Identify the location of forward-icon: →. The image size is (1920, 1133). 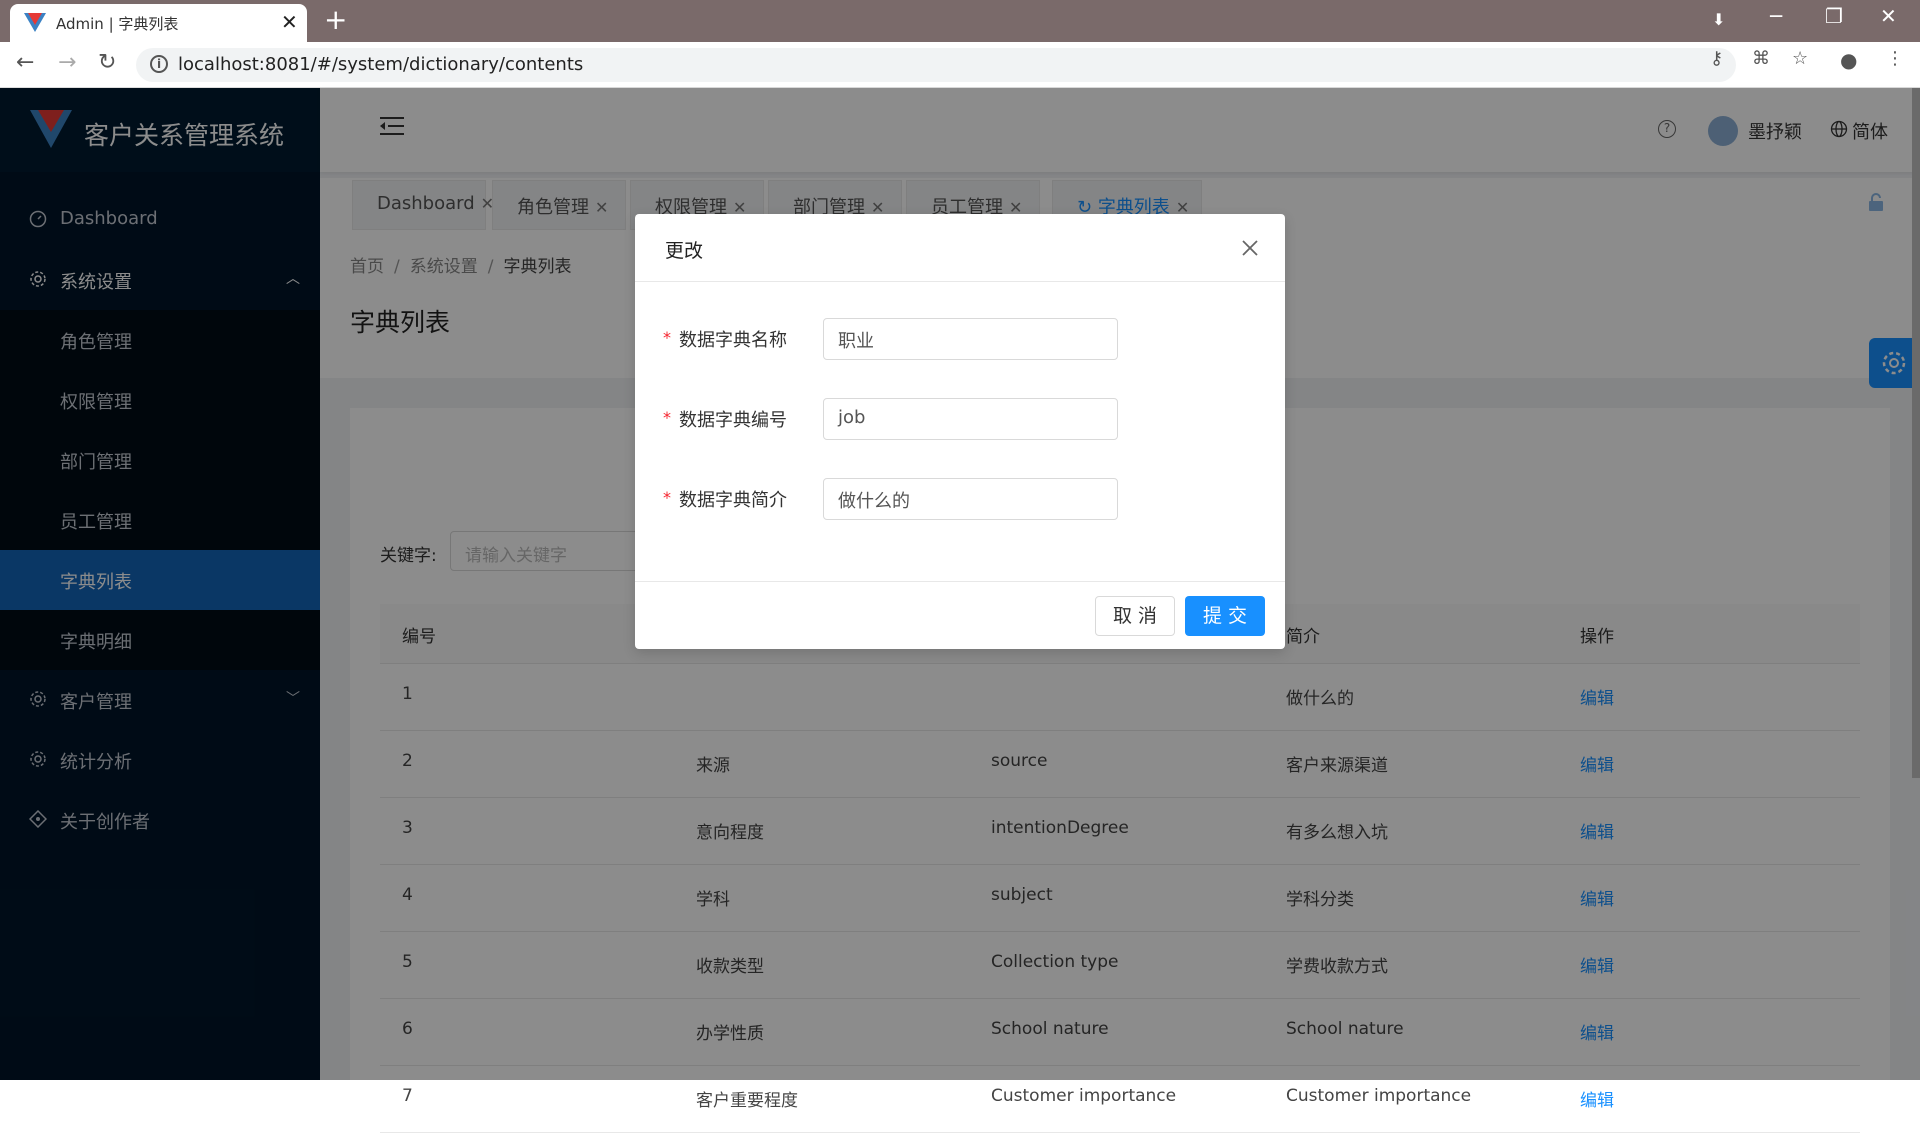
(67, 62).